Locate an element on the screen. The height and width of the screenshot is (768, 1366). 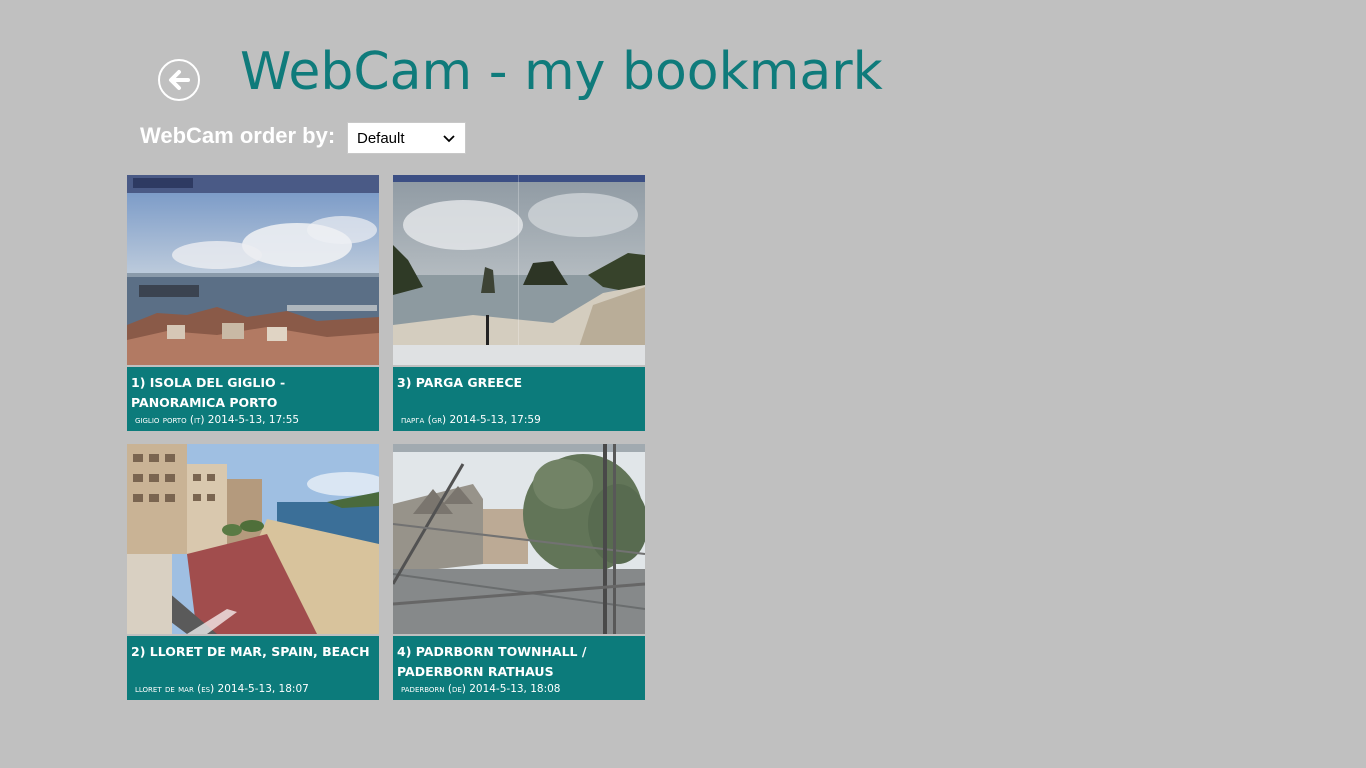
order-by-selected: Default is located at coordinates (381, 138).